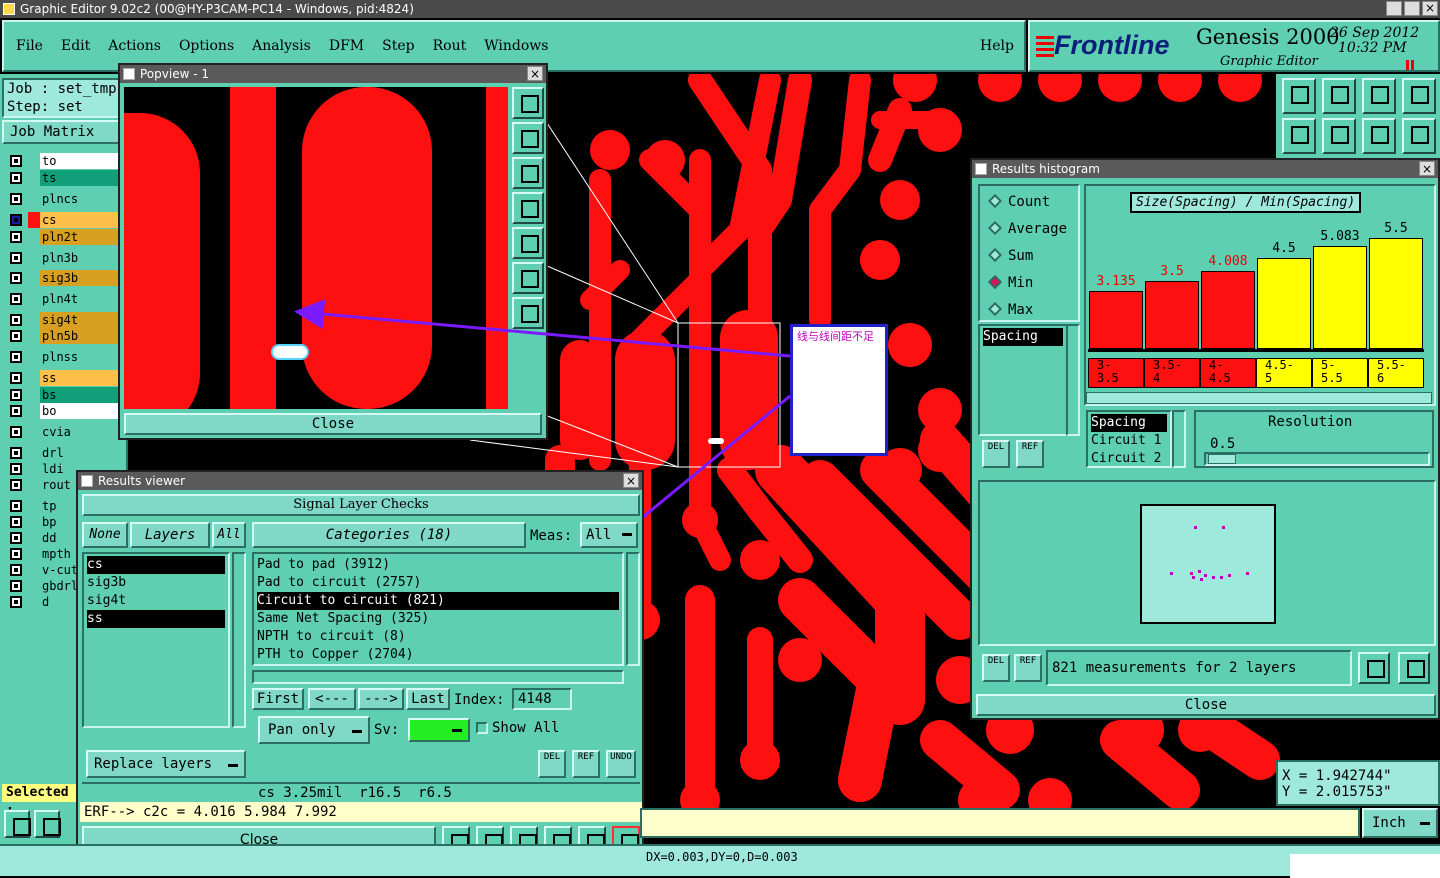 This screenshot has width=1440, height=878. Describe the element at coordinates (65, 357) in the screenshot. I see `layer-row: plnss` at that location.